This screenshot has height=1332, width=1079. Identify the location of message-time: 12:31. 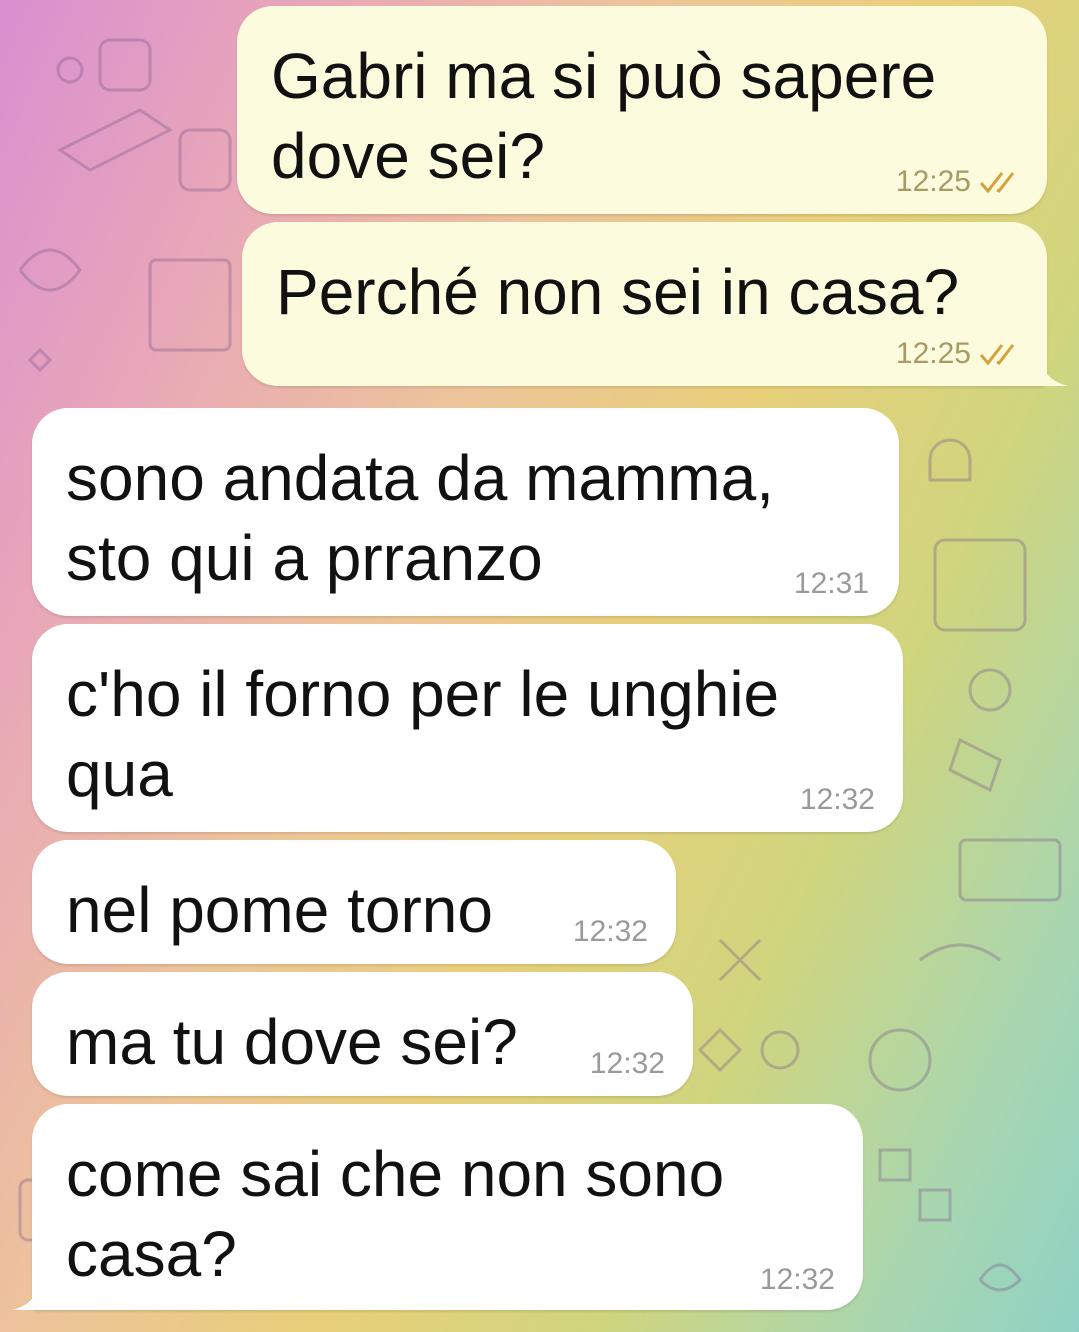
(831, 583).